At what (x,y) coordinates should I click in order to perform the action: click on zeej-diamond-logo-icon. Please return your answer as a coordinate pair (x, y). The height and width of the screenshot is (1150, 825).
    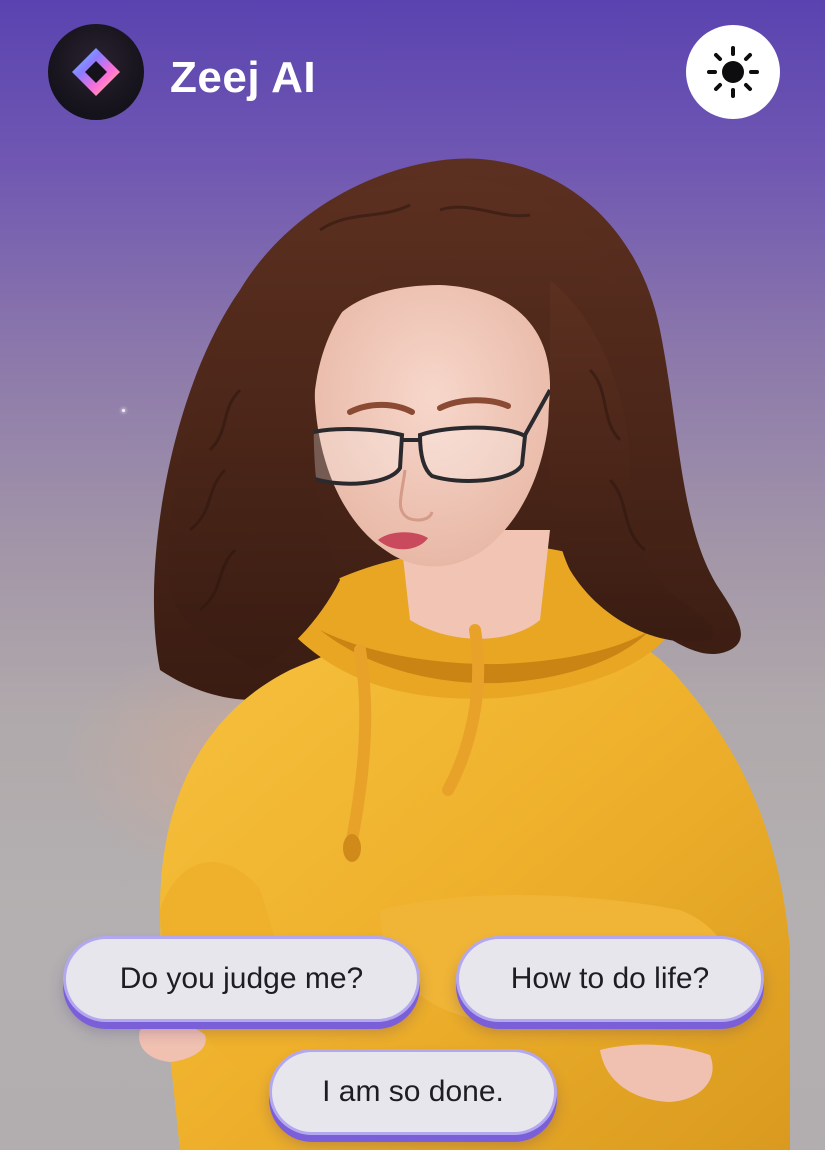
    Looking at the image, I should click on (96, 72).